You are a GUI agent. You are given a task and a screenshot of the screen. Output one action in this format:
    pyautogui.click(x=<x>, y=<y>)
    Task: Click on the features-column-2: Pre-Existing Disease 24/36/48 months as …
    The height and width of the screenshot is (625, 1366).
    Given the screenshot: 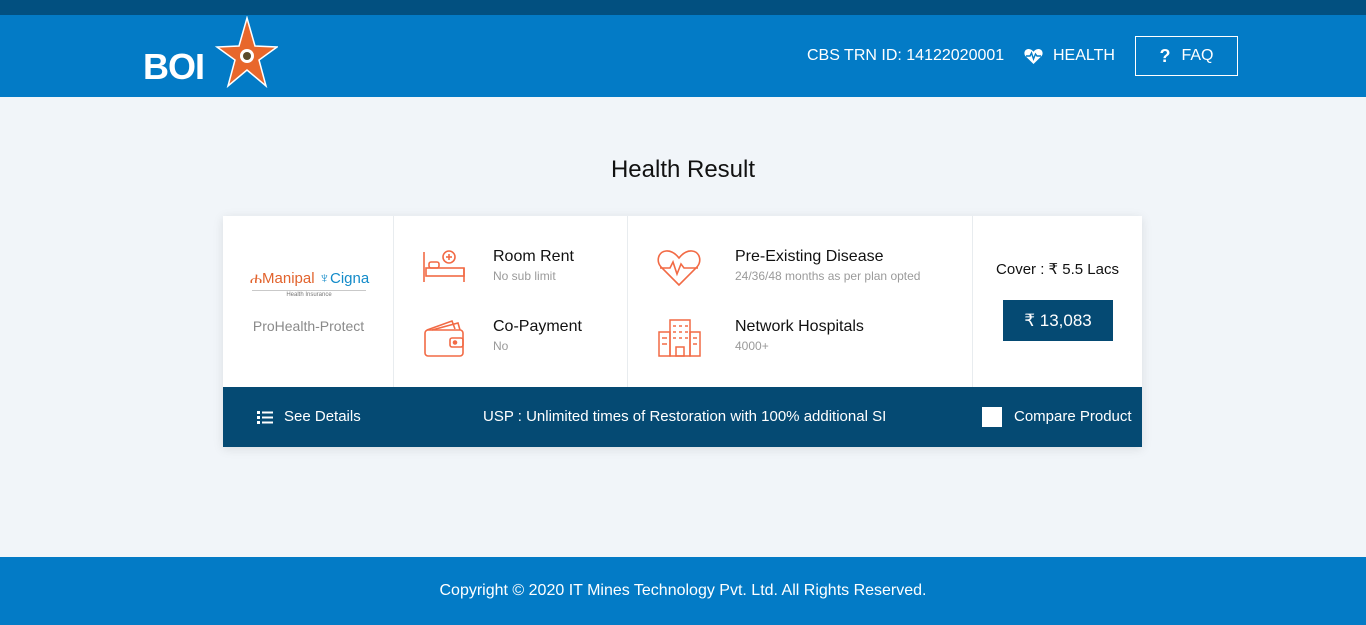 What is the action you would take?
    pyautogui.click(x=800, y=301)
    